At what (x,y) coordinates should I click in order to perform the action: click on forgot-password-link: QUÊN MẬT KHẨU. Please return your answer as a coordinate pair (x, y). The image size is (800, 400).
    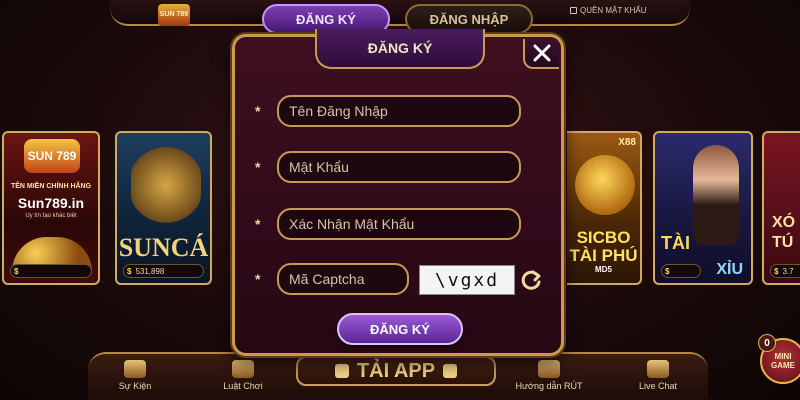
    Looking at the image, I should click on (608, 10).